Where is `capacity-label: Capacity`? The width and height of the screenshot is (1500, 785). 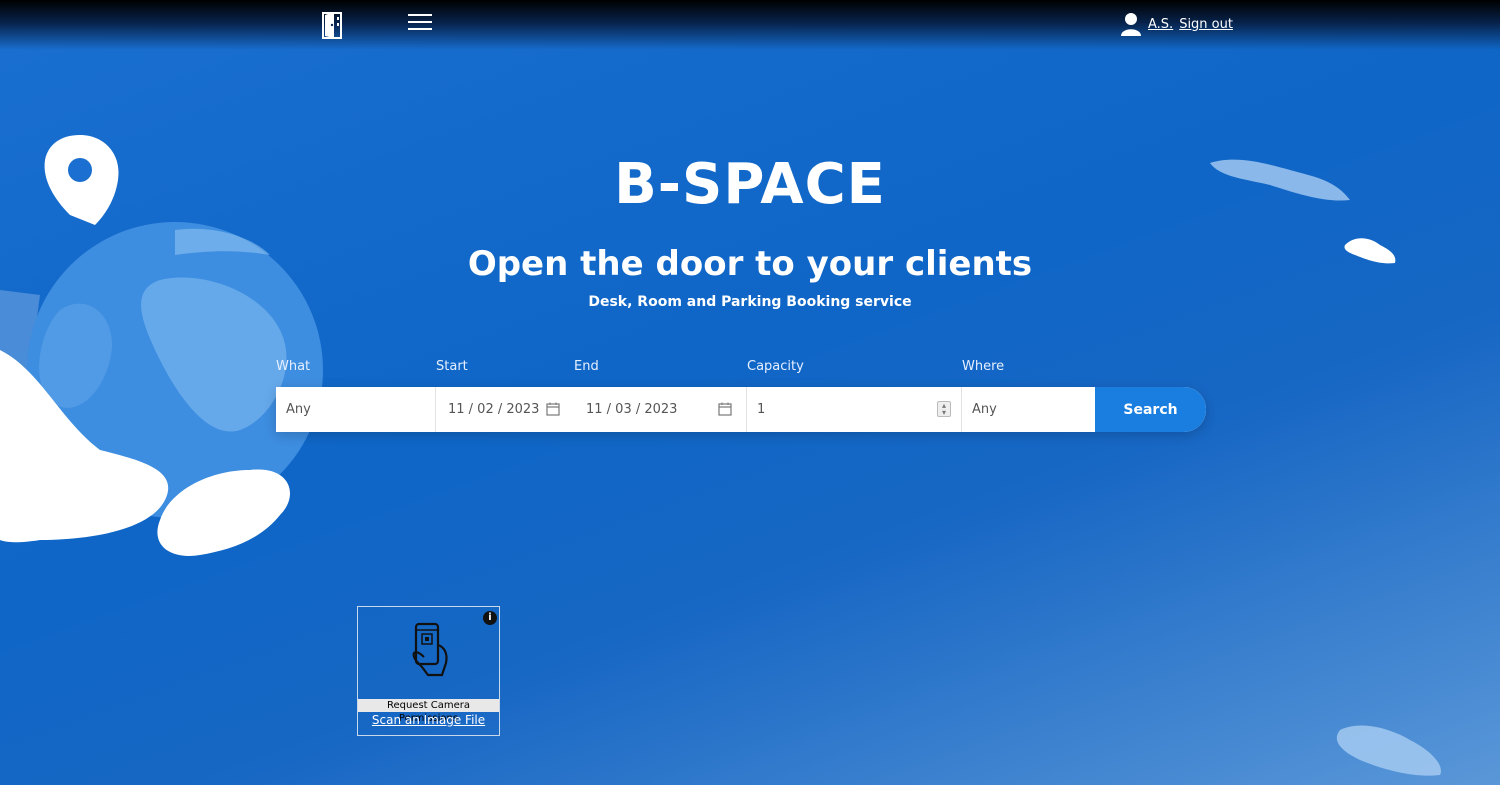
capacity-label: Capacity is located at coordinates (775, 366).